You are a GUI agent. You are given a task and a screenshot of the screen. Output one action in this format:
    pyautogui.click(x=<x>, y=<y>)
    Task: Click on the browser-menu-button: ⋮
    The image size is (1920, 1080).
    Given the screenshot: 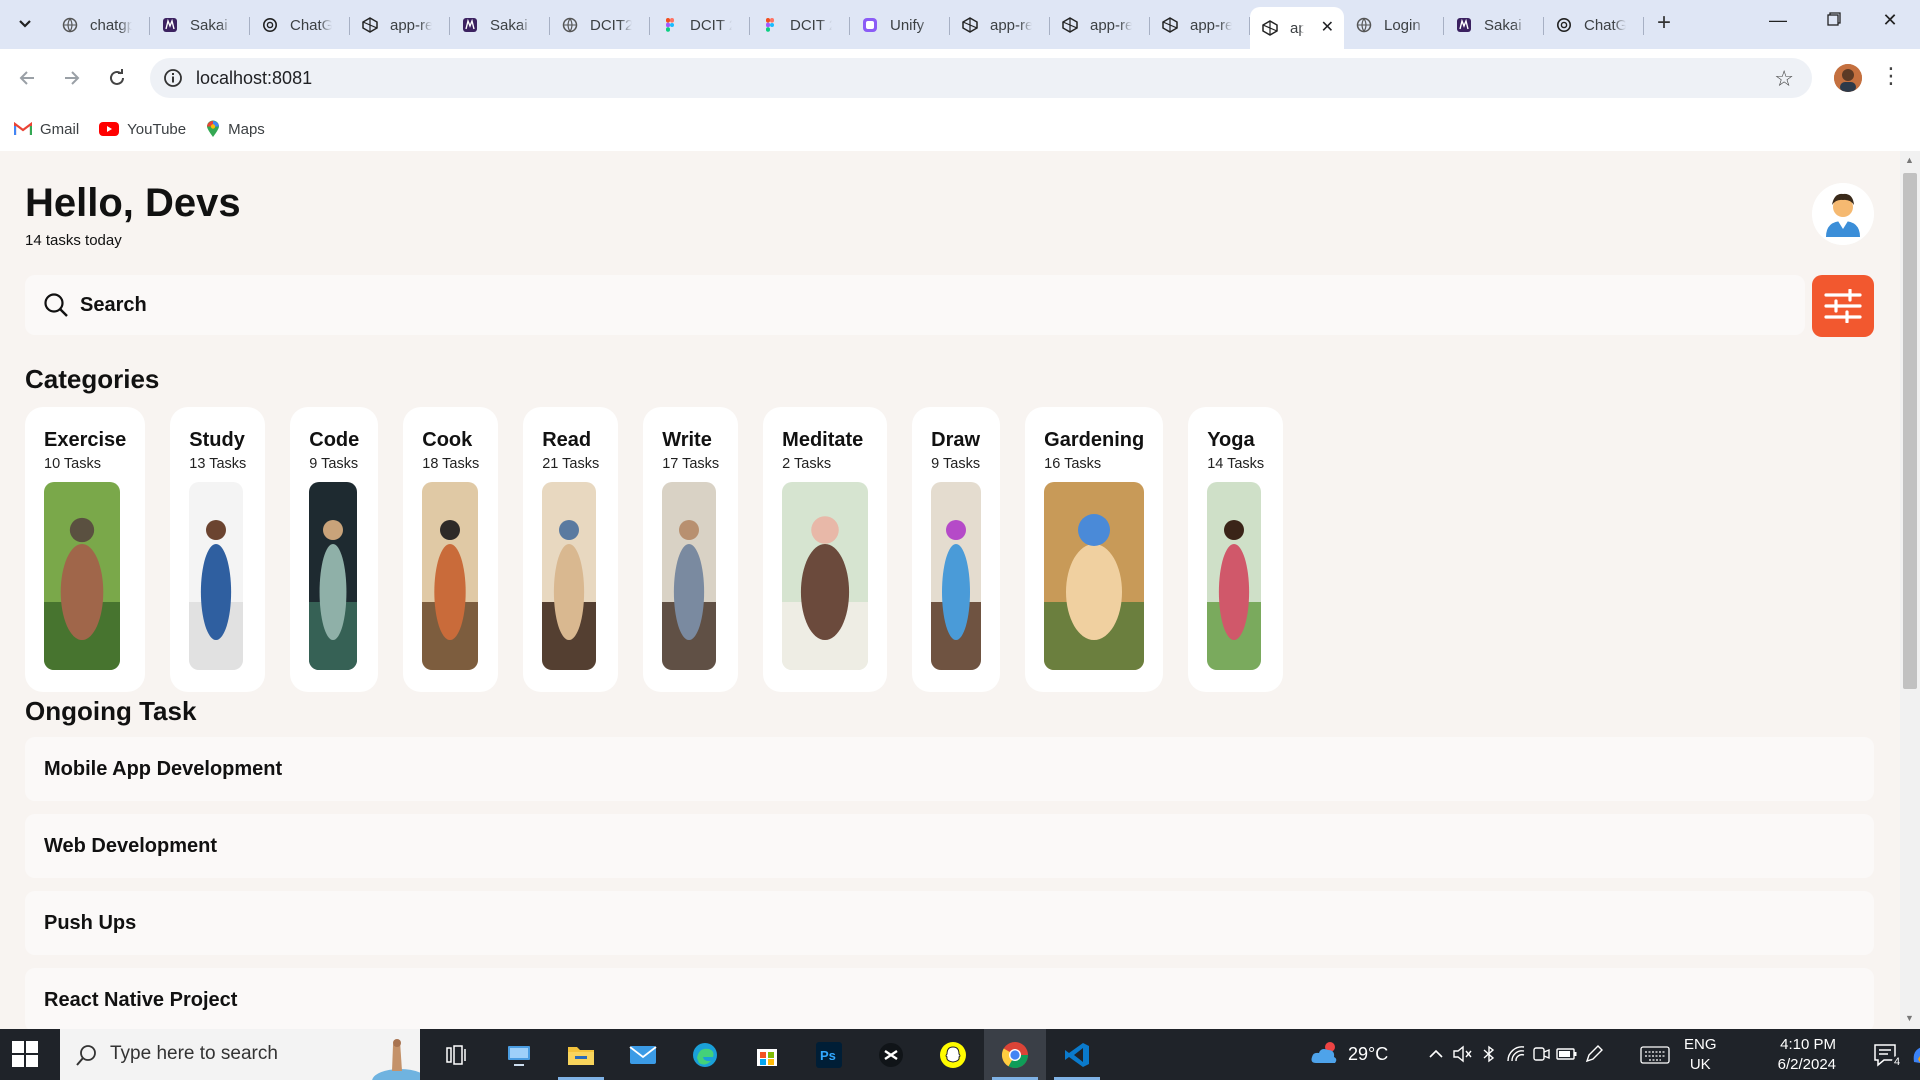 What is the action you would take?
    pyautogui.click(x=1891, y=76)
    